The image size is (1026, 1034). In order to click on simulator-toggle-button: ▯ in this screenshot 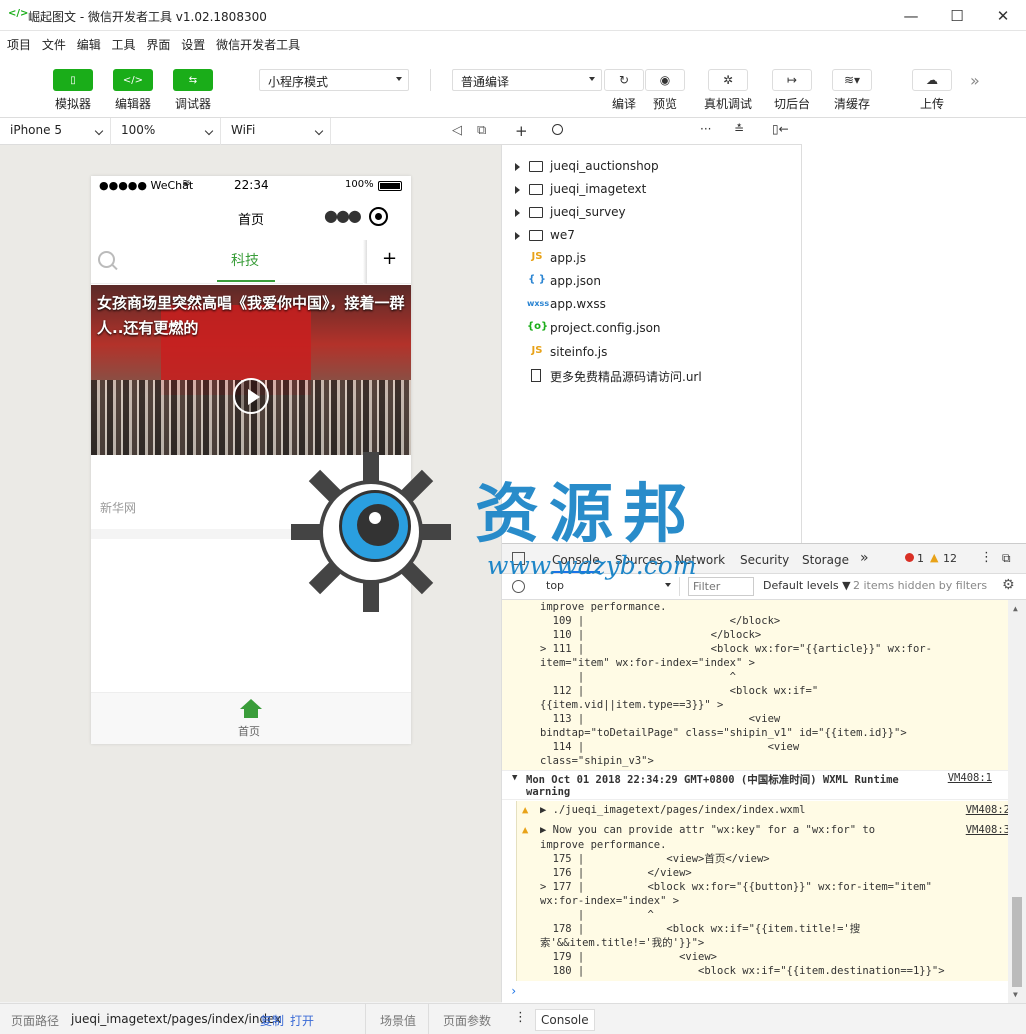, I will do `click(73, 80)`.